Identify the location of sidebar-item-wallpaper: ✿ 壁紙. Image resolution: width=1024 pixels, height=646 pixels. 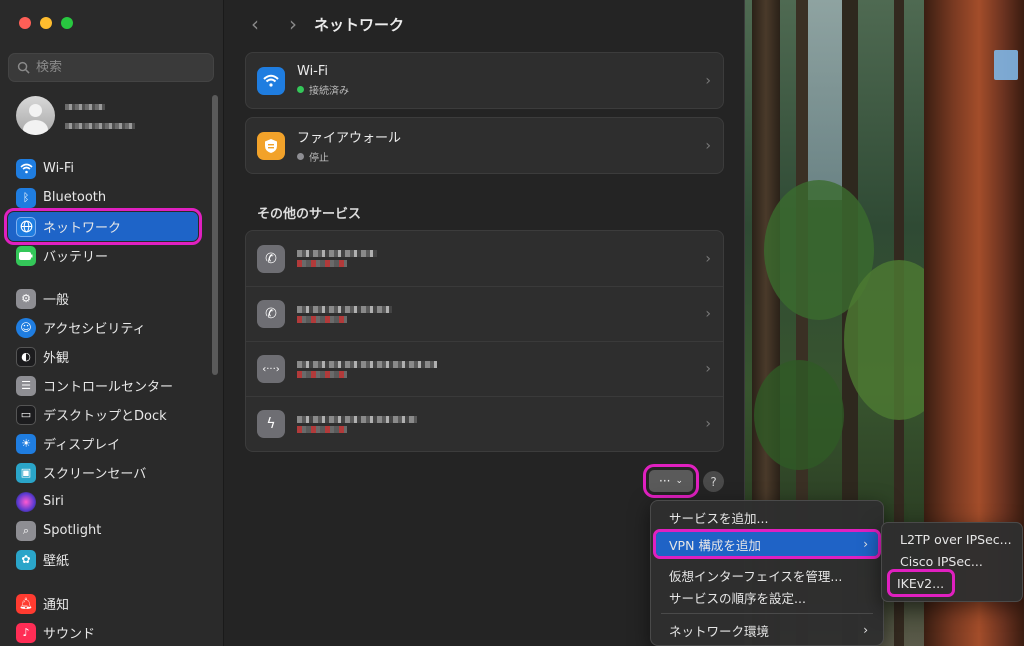
(103, 559).